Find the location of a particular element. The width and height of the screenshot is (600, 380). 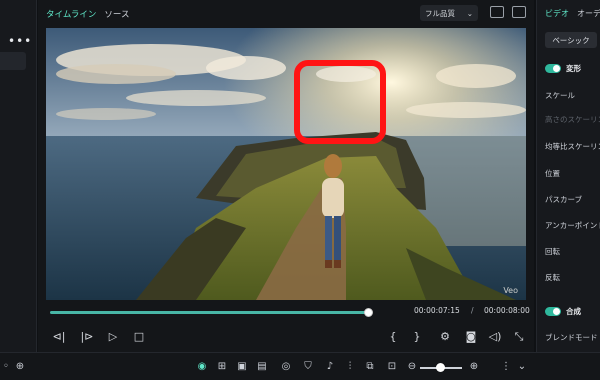

shield-icon: ⛉ is located at coordinates (308, 367).